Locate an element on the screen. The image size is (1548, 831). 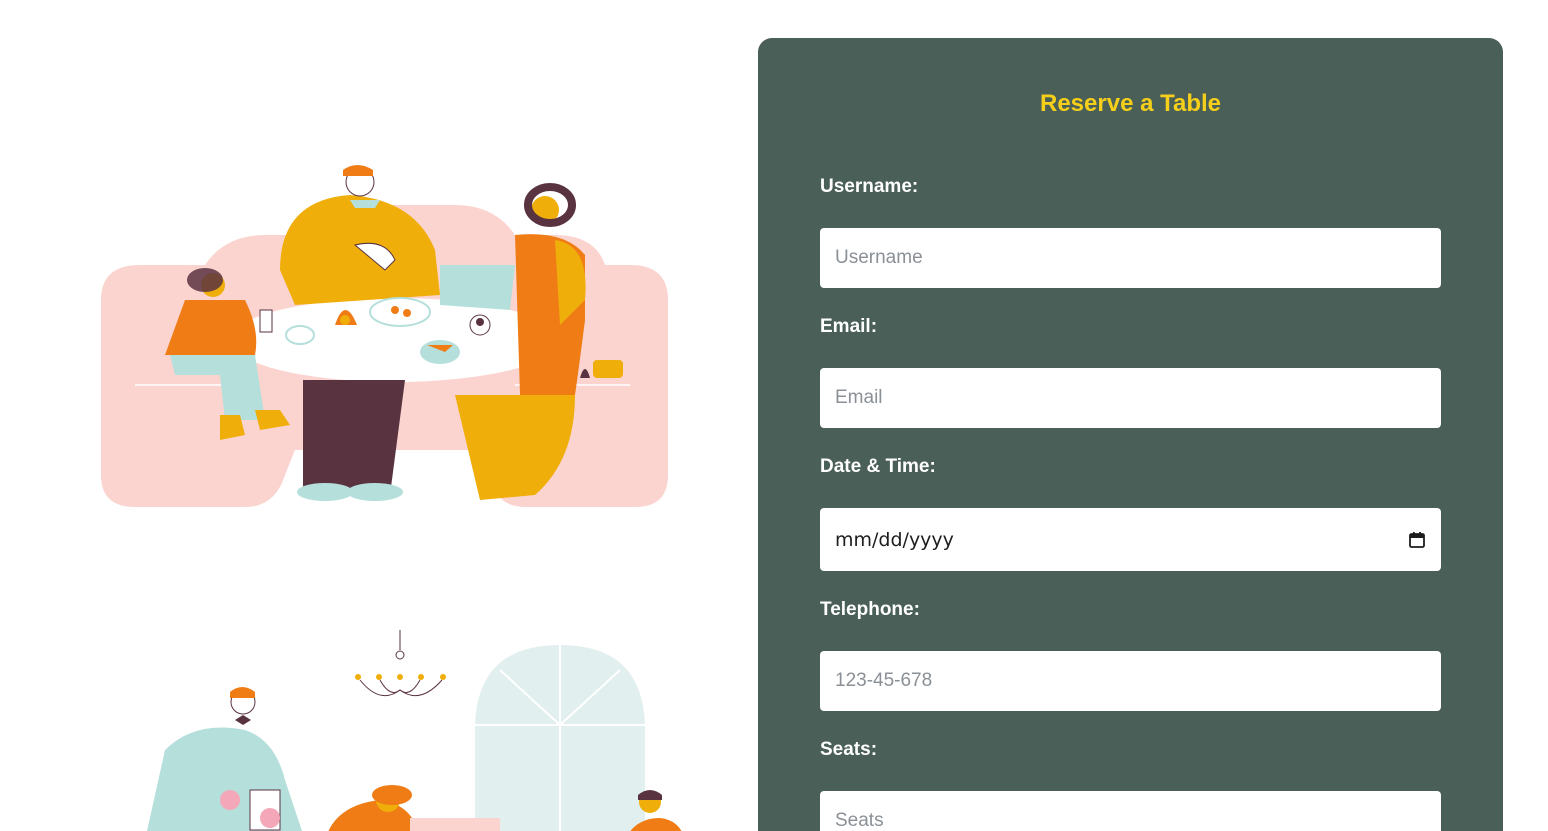
email-label: Email: is located at coordinates (849, 326).